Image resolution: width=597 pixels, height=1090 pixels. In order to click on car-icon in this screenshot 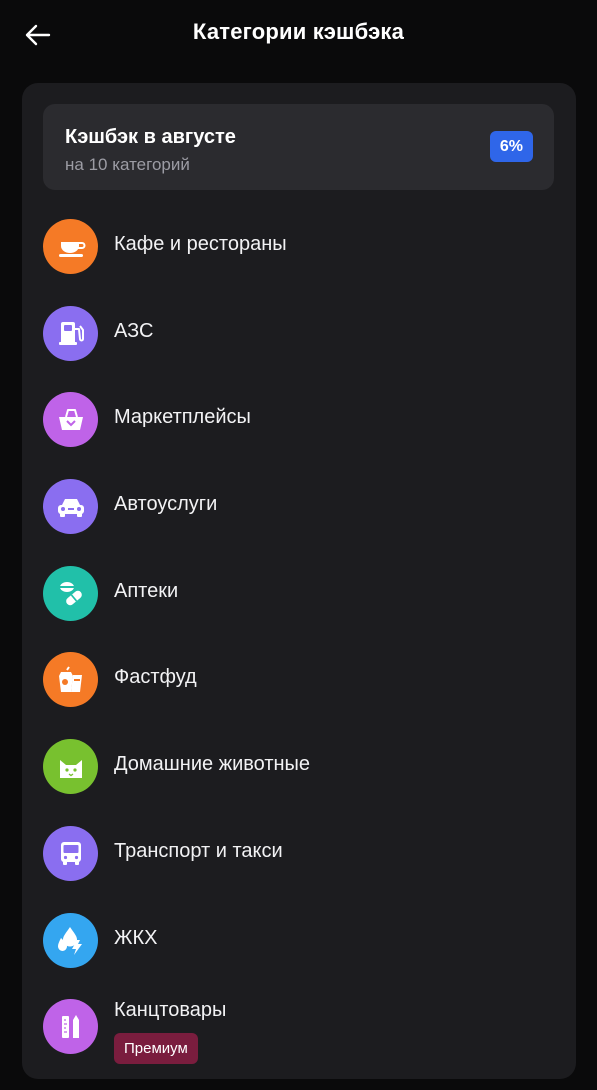, I will do `click(70, 507)`.